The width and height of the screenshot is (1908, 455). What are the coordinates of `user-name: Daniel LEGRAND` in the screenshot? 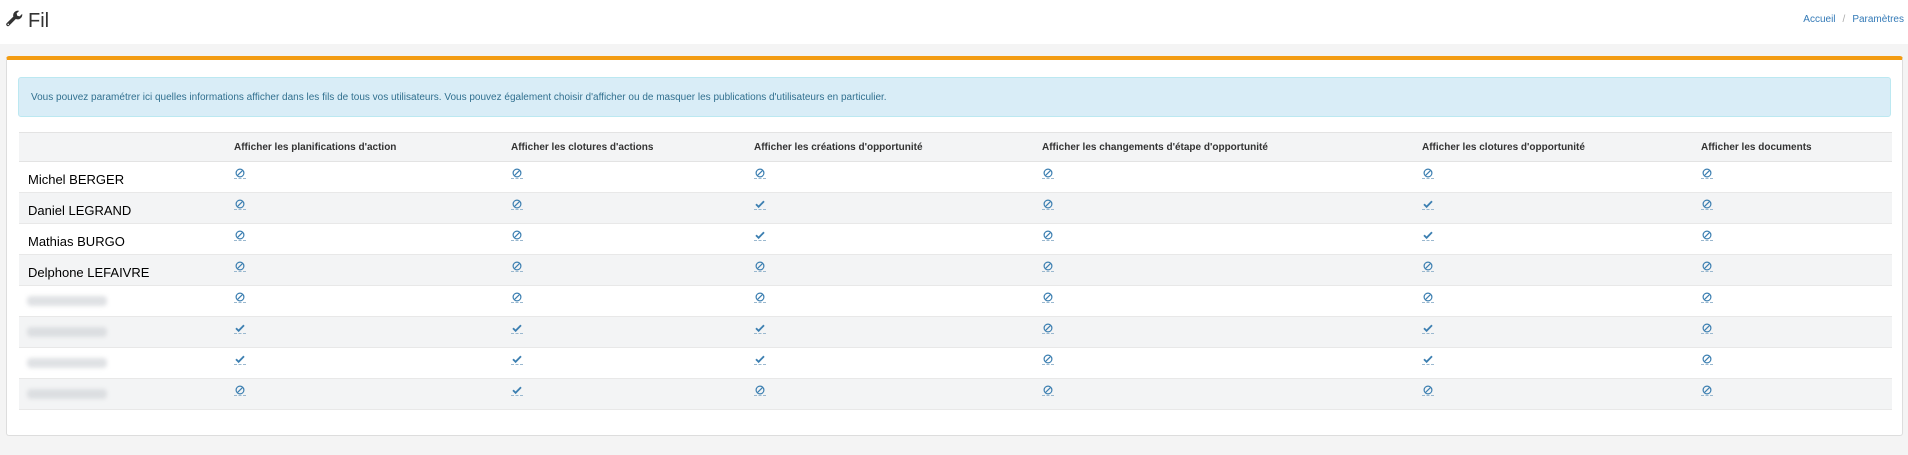 It's located at (80, 210).